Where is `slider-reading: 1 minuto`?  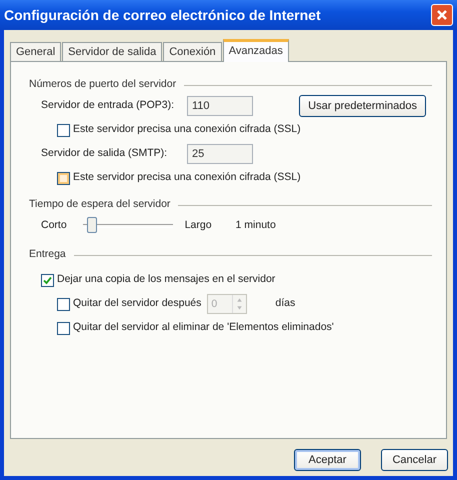 slider-reading: 1 minuto is located at coordinates (256, 226).